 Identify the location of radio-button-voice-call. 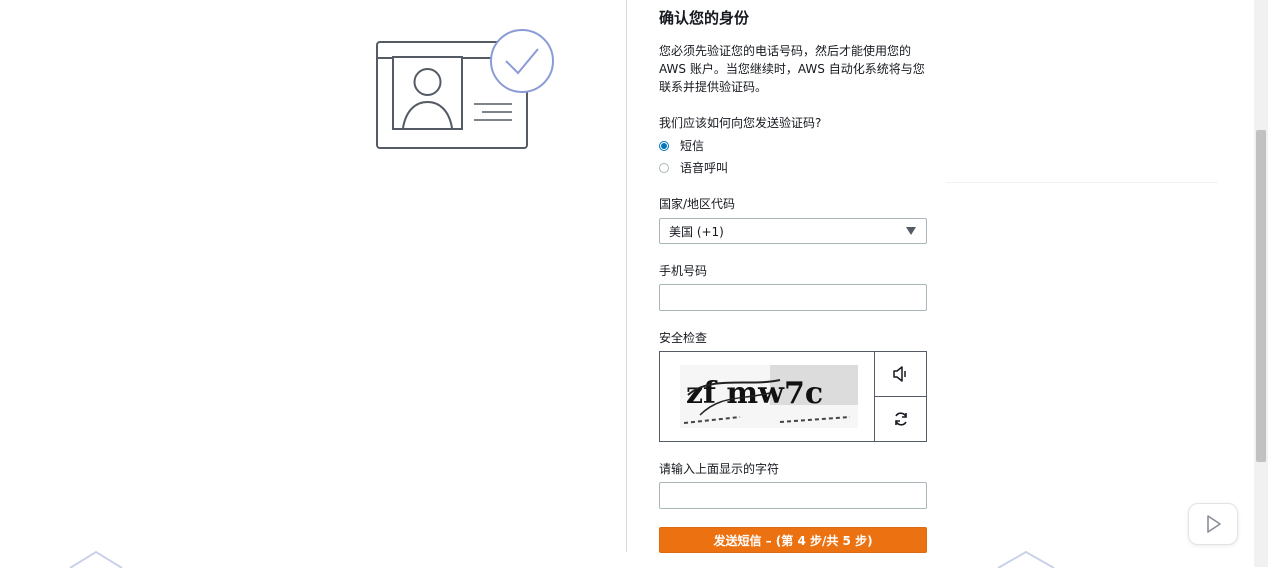
(664, 167).